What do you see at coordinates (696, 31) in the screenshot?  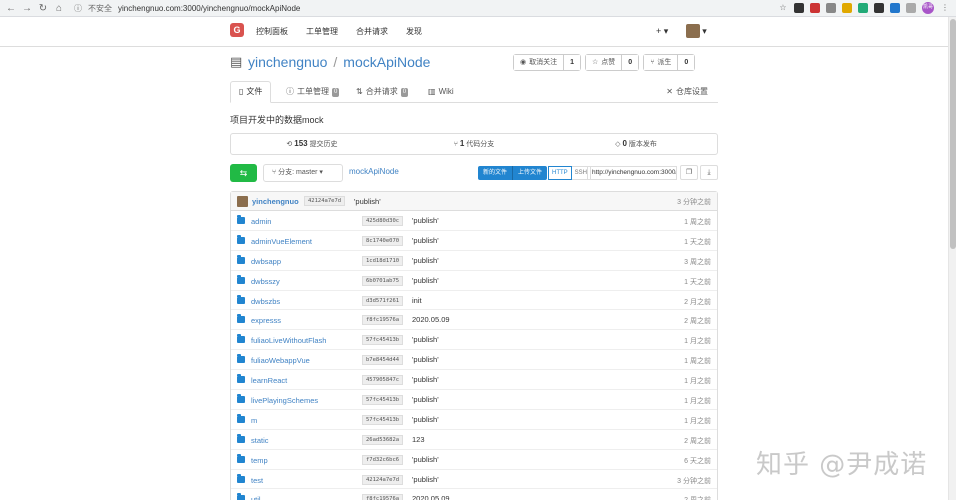 I see `user-menu: ▾` at bounding box center [696, 31].